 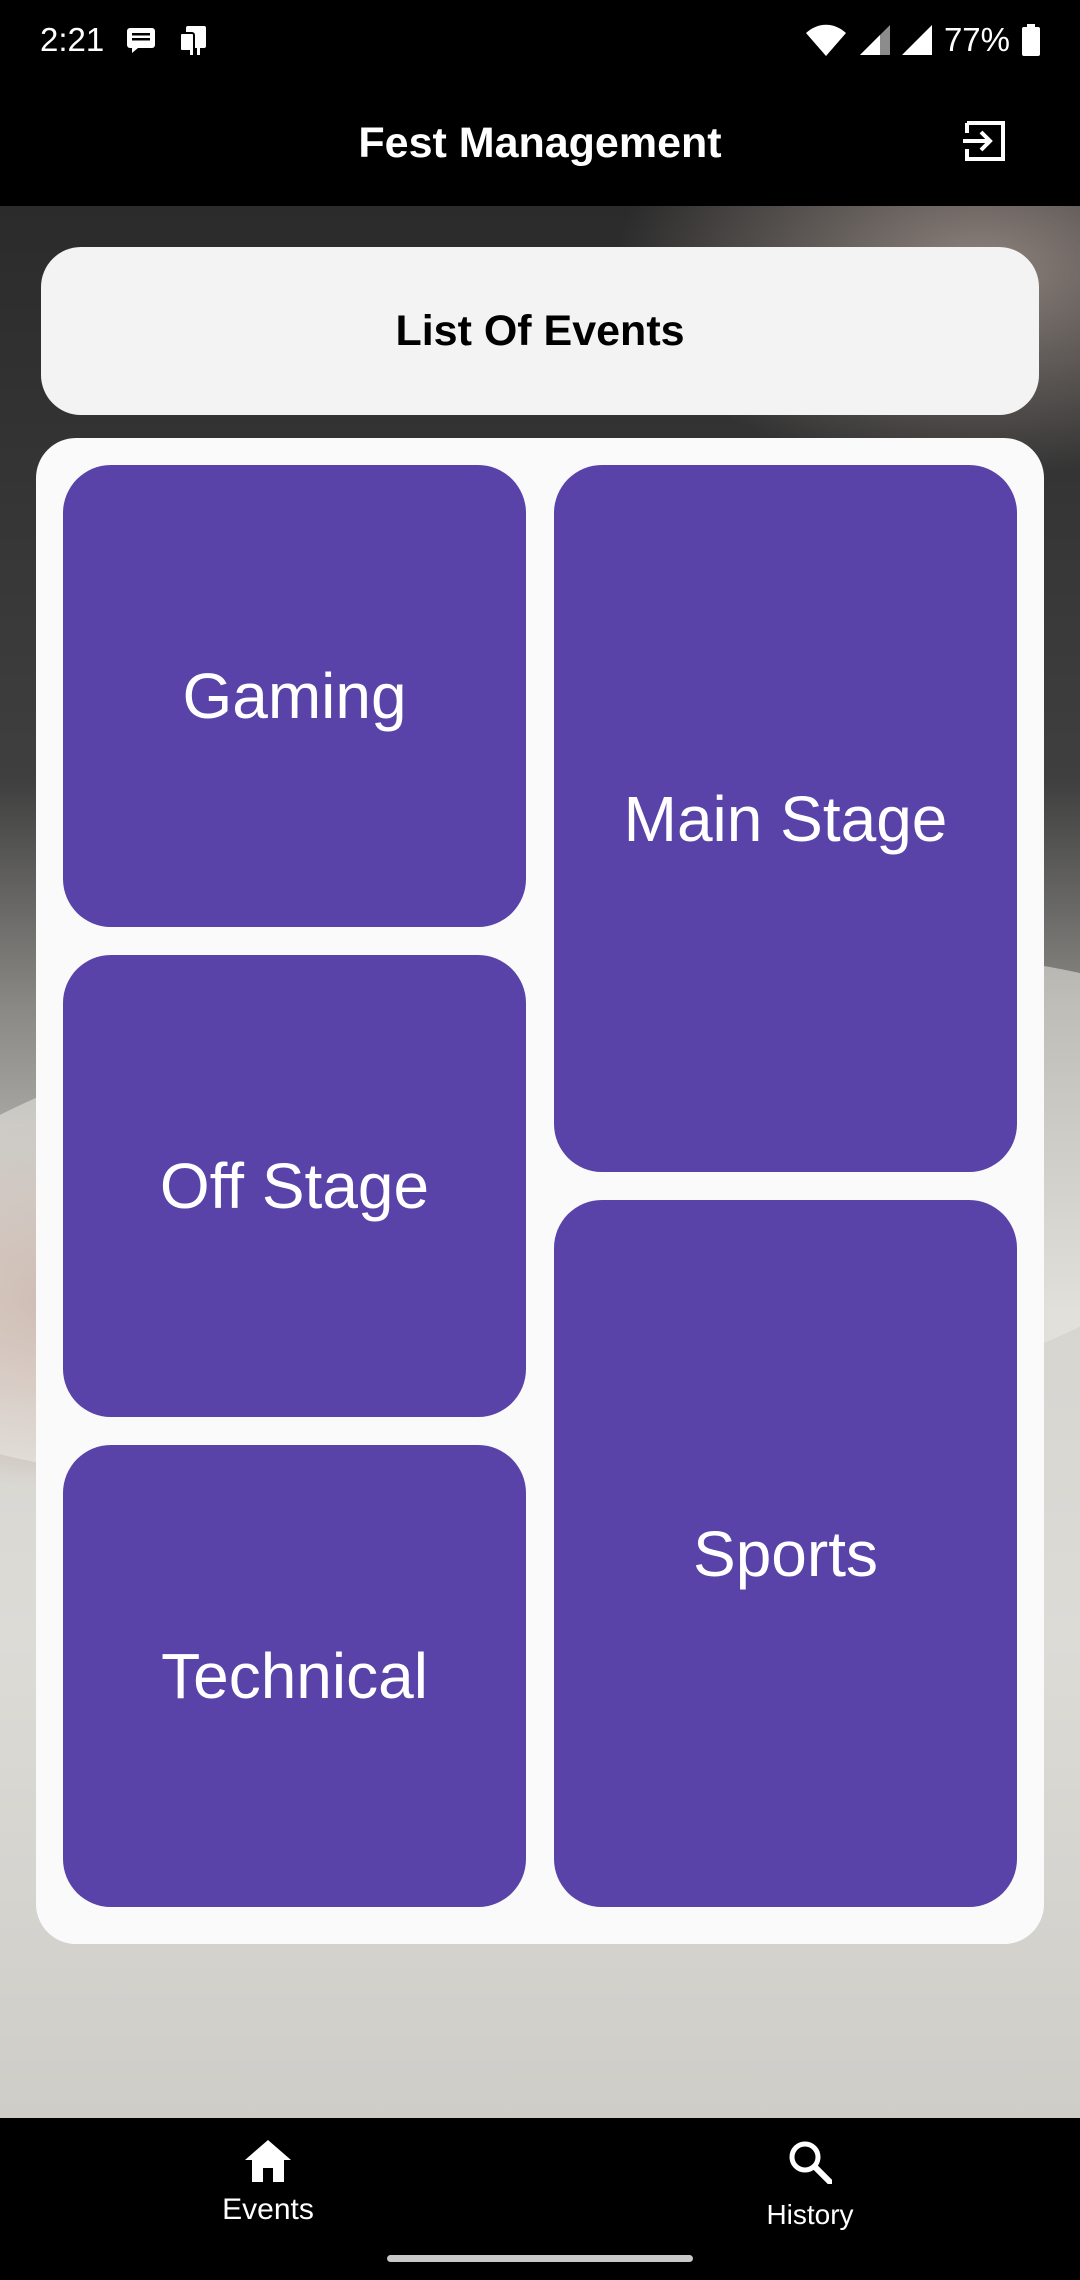 I want to click on event-tile-label: Technical, so click(x=294, y=1676).